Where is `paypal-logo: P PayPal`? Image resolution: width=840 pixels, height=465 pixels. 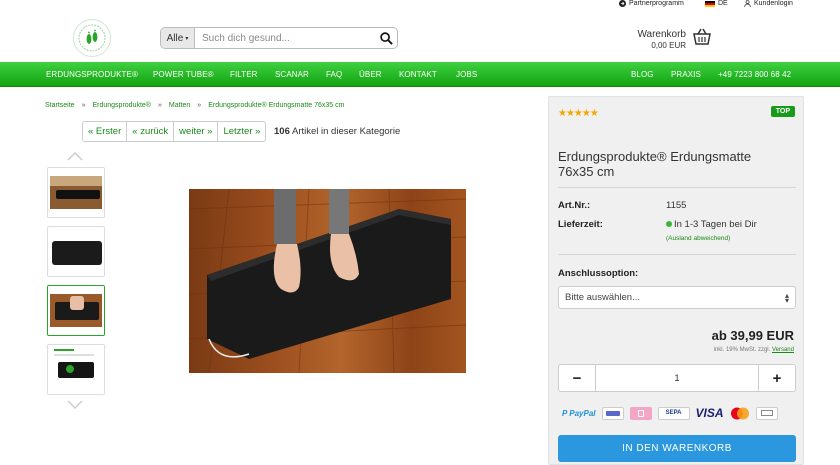 paypal-logo: P PayPal is located at coordinates (579, 413).